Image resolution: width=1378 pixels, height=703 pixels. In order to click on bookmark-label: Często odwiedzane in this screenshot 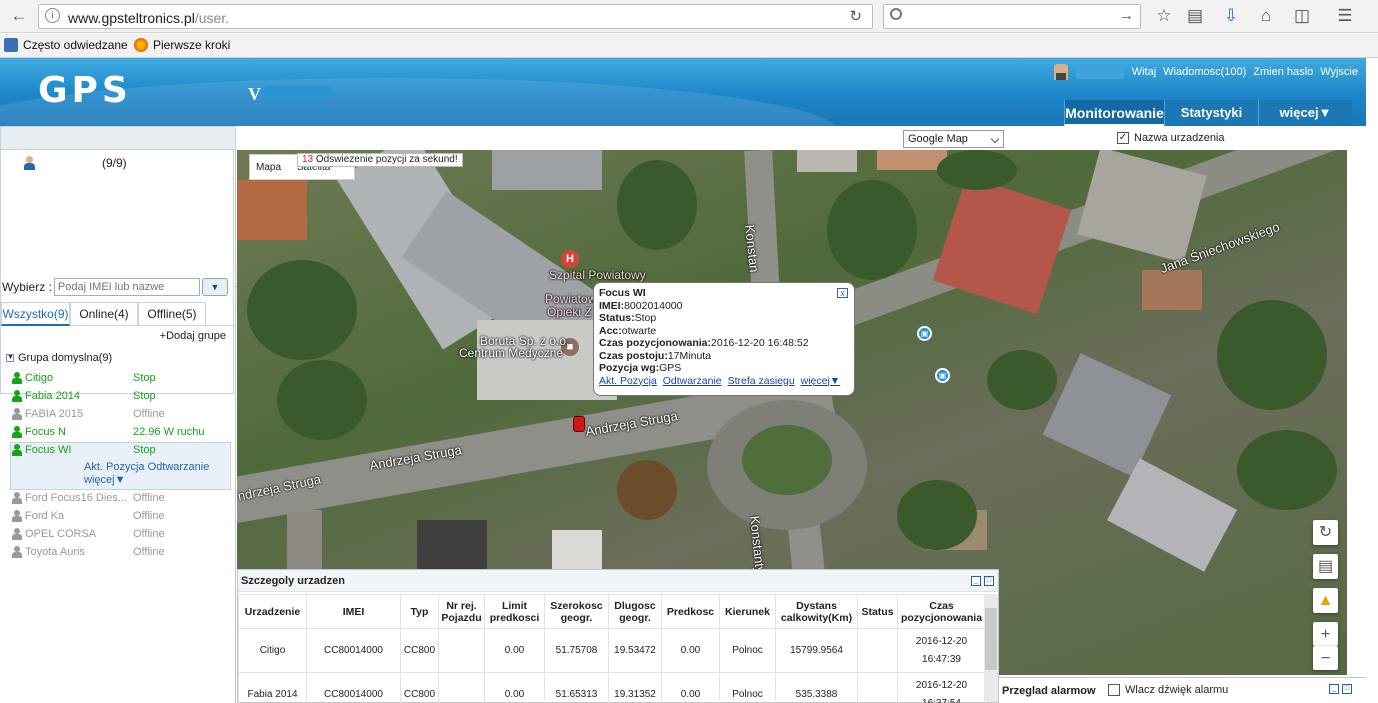, I will do `click(75, 45)`.